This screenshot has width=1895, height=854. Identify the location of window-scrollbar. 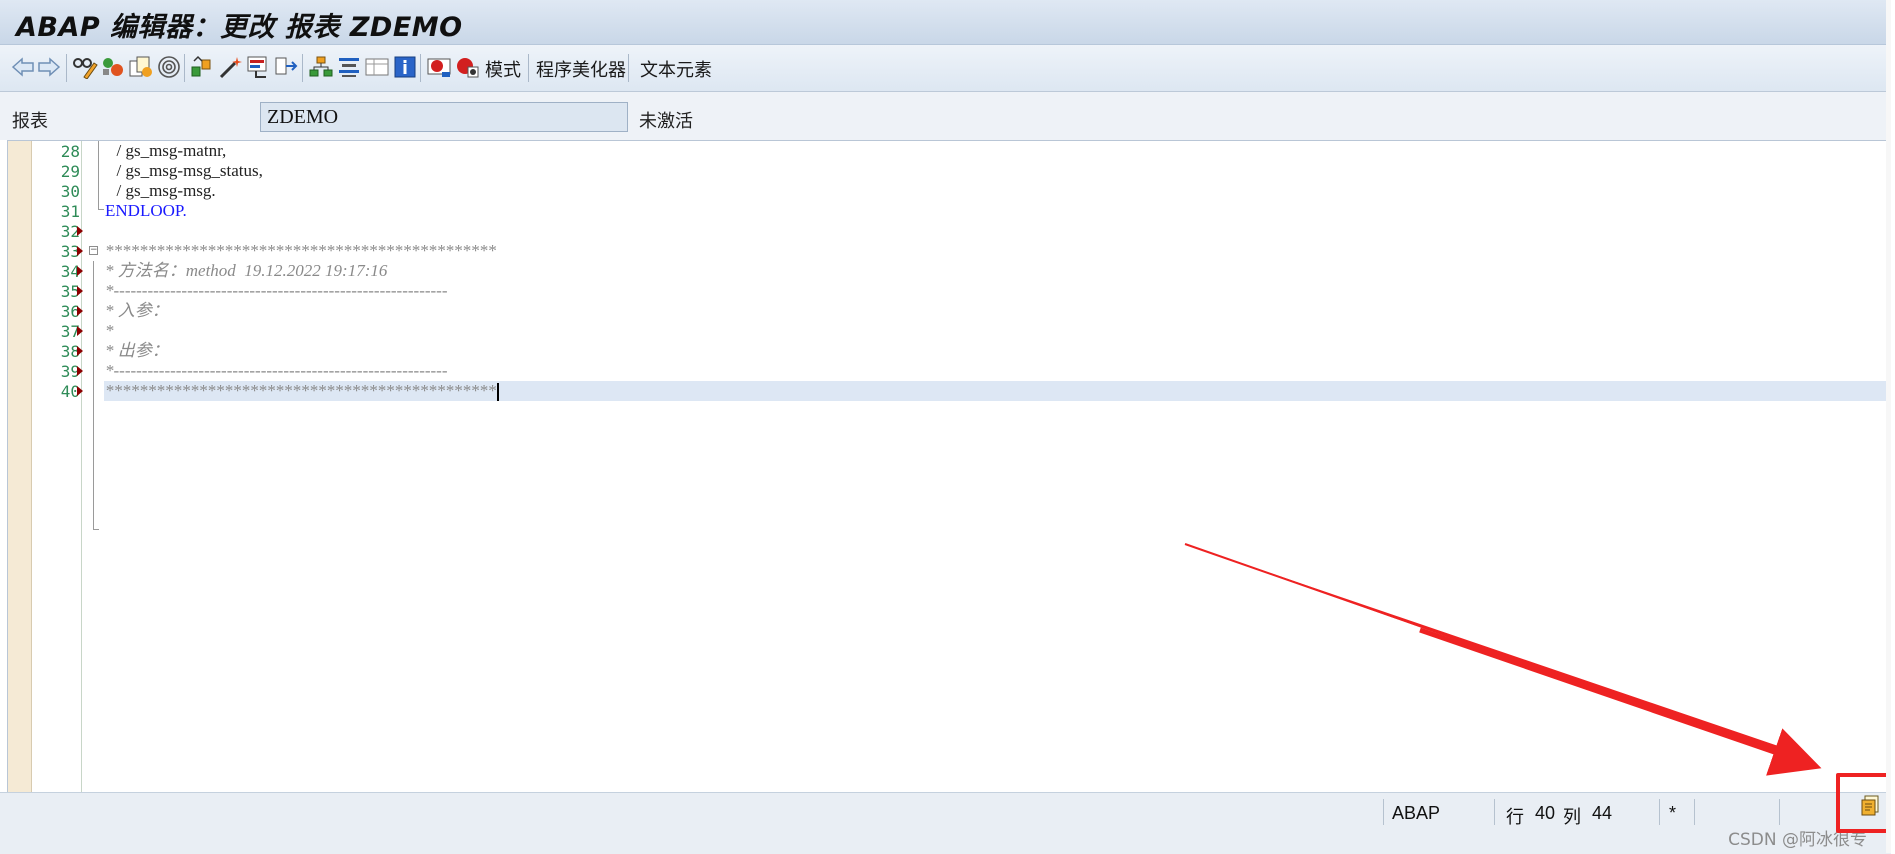
(1888, 426).